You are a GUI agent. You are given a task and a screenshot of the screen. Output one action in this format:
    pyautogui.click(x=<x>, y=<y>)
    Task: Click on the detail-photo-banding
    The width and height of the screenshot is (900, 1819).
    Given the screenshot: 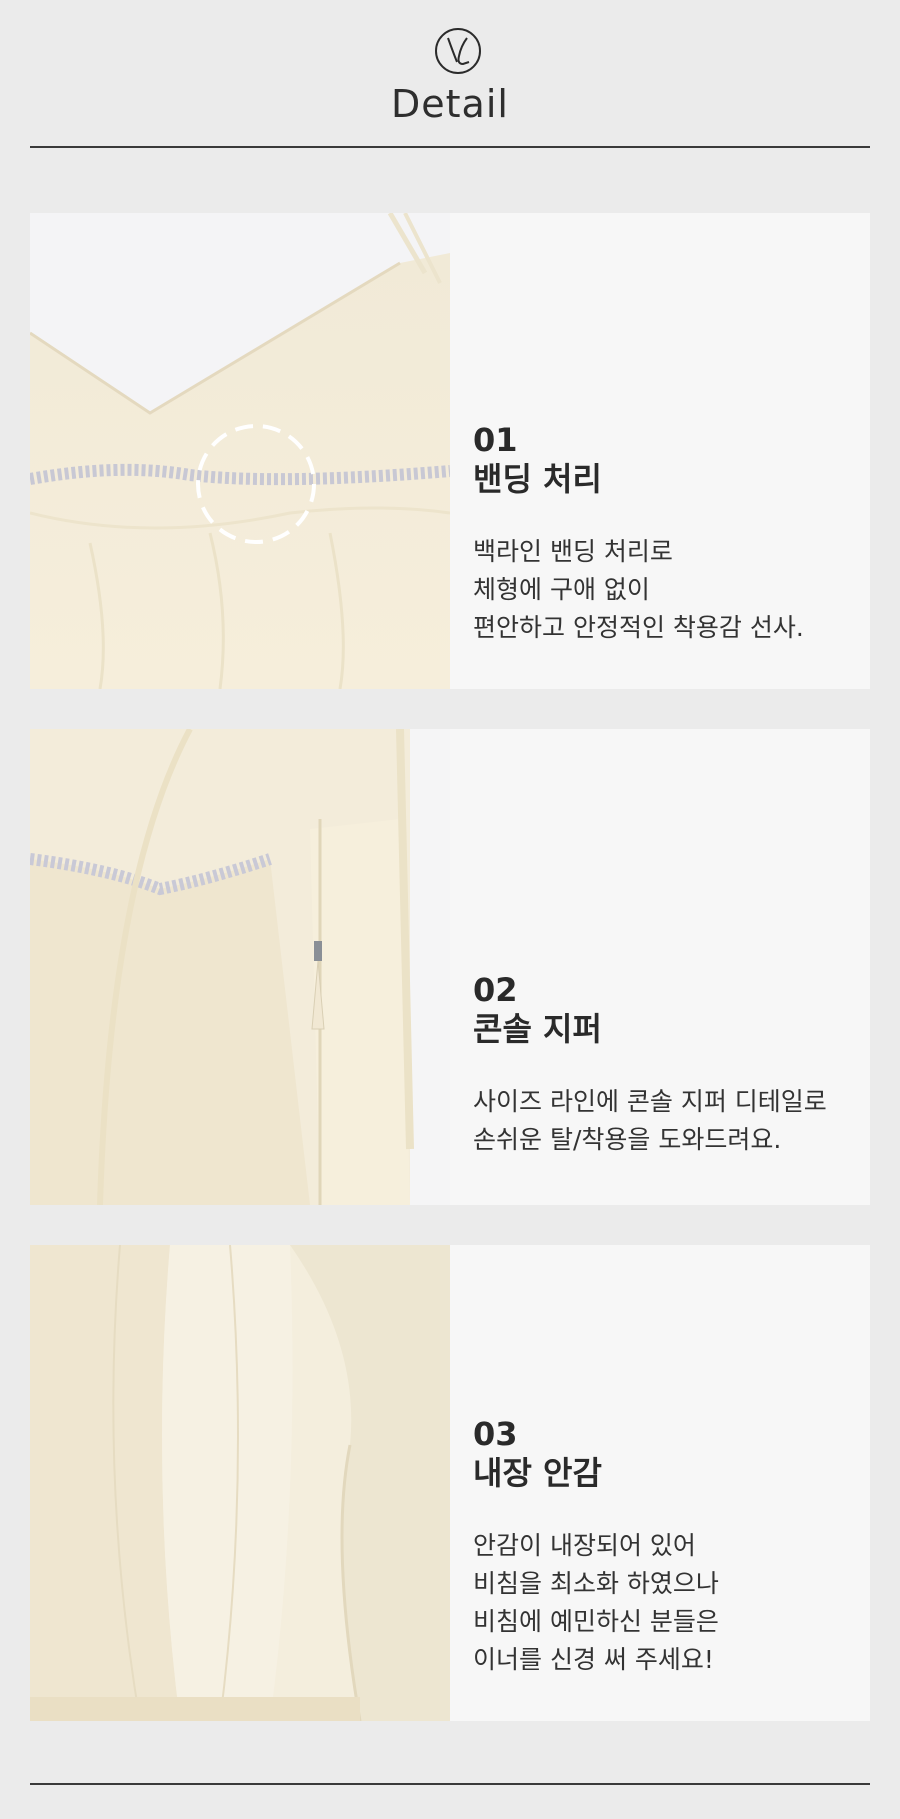 What is the action you would take?
    pyautogui.click(x=240, y=451)
    